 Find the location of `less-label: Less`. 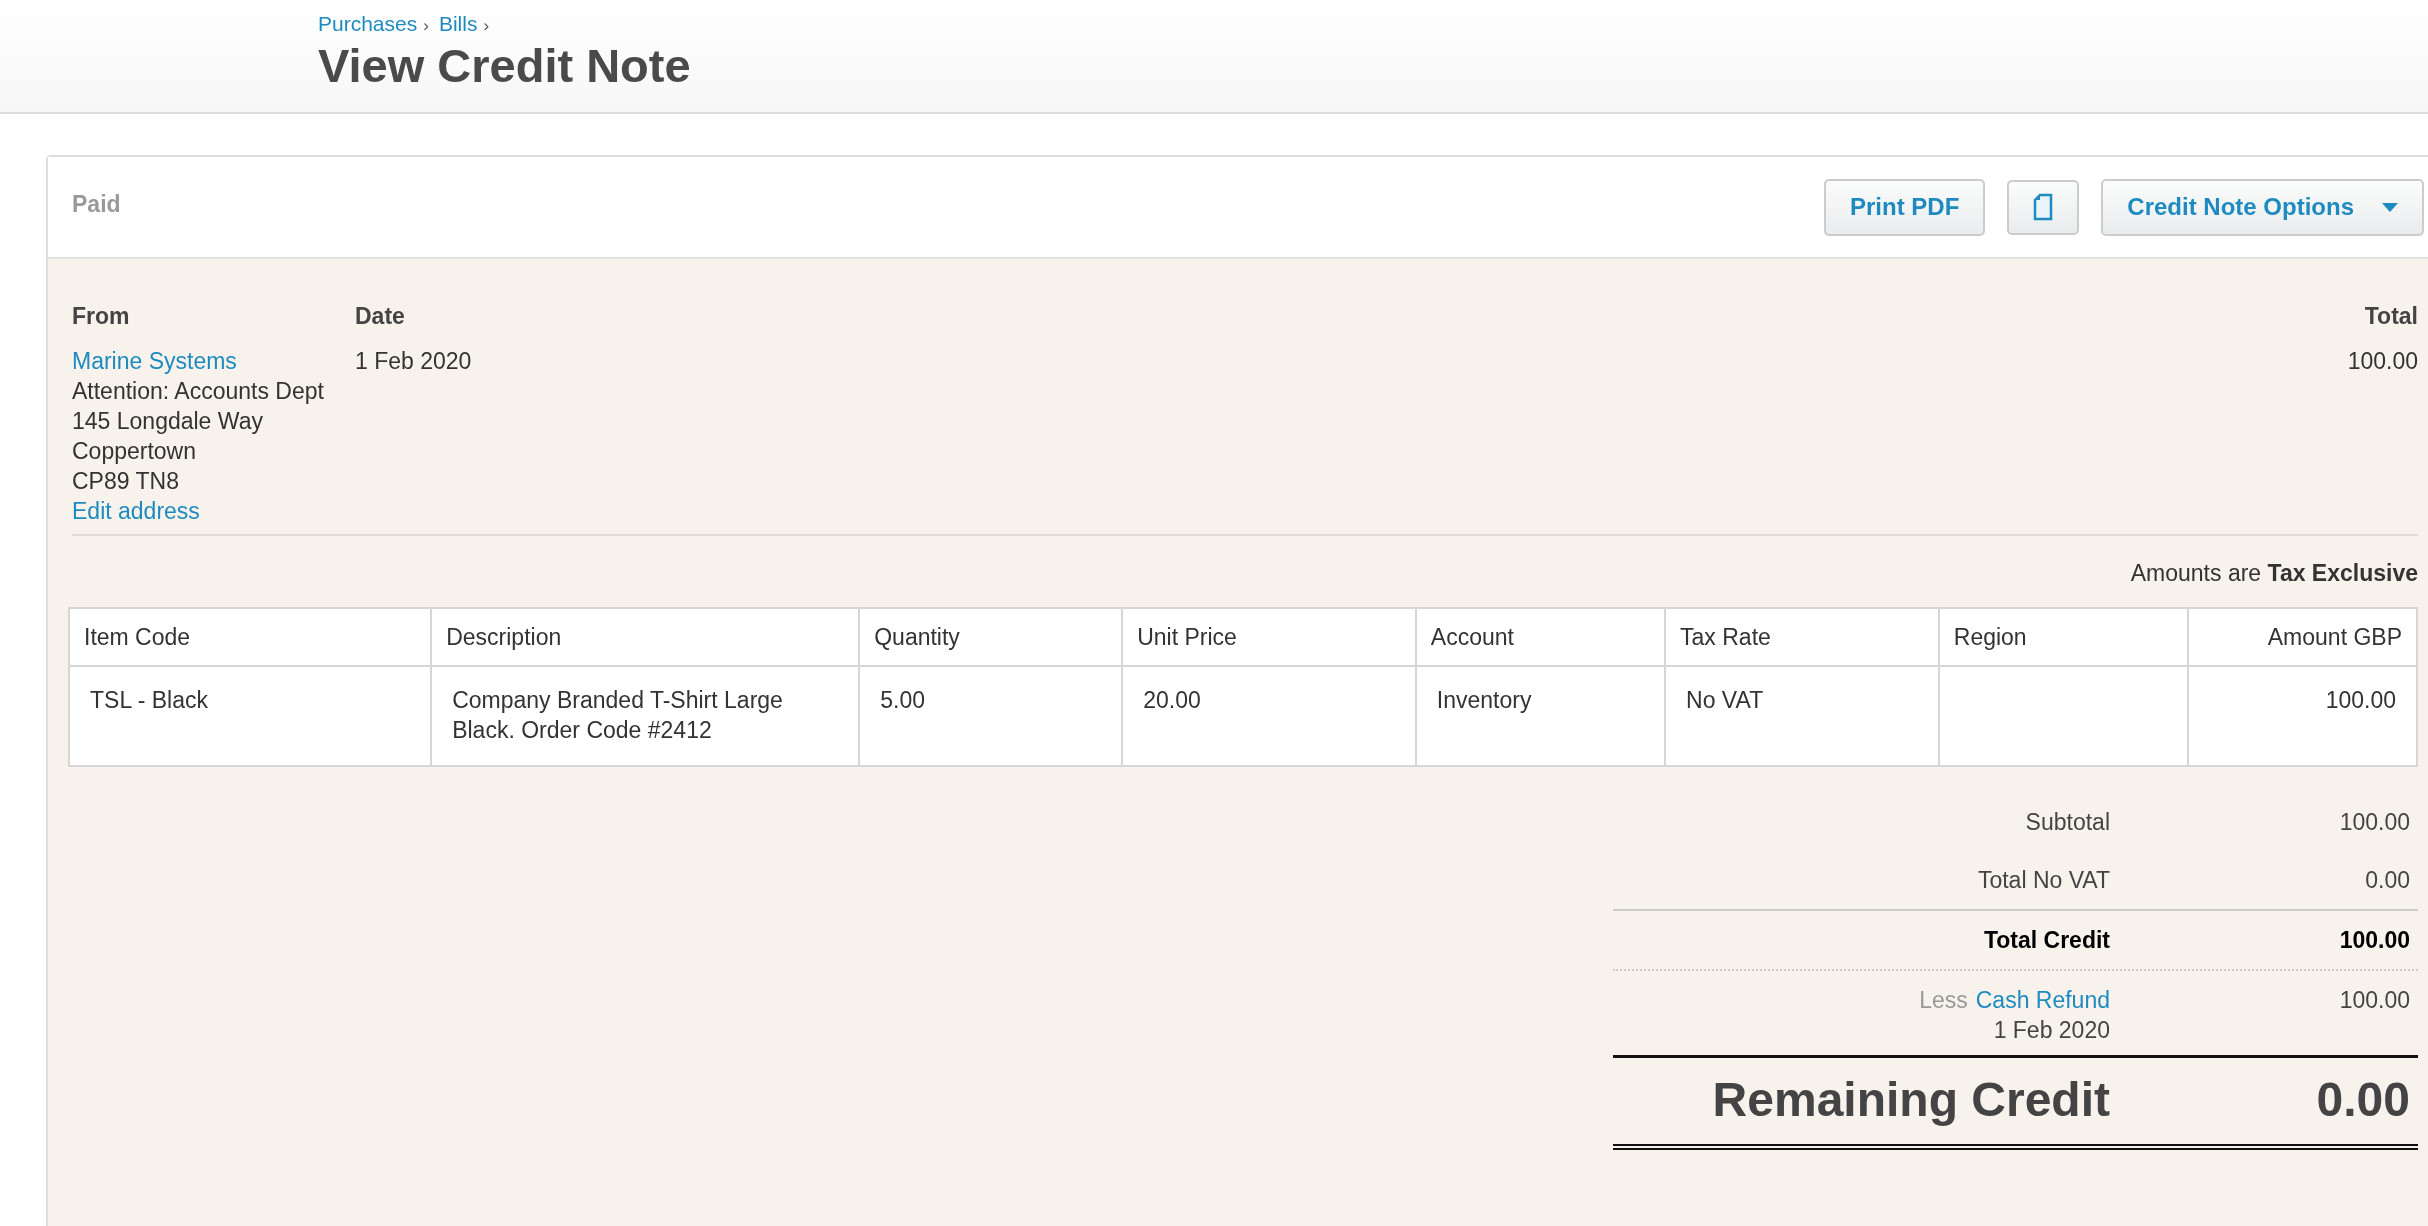

less-label: Less is located at coordinates (1943, 1000).